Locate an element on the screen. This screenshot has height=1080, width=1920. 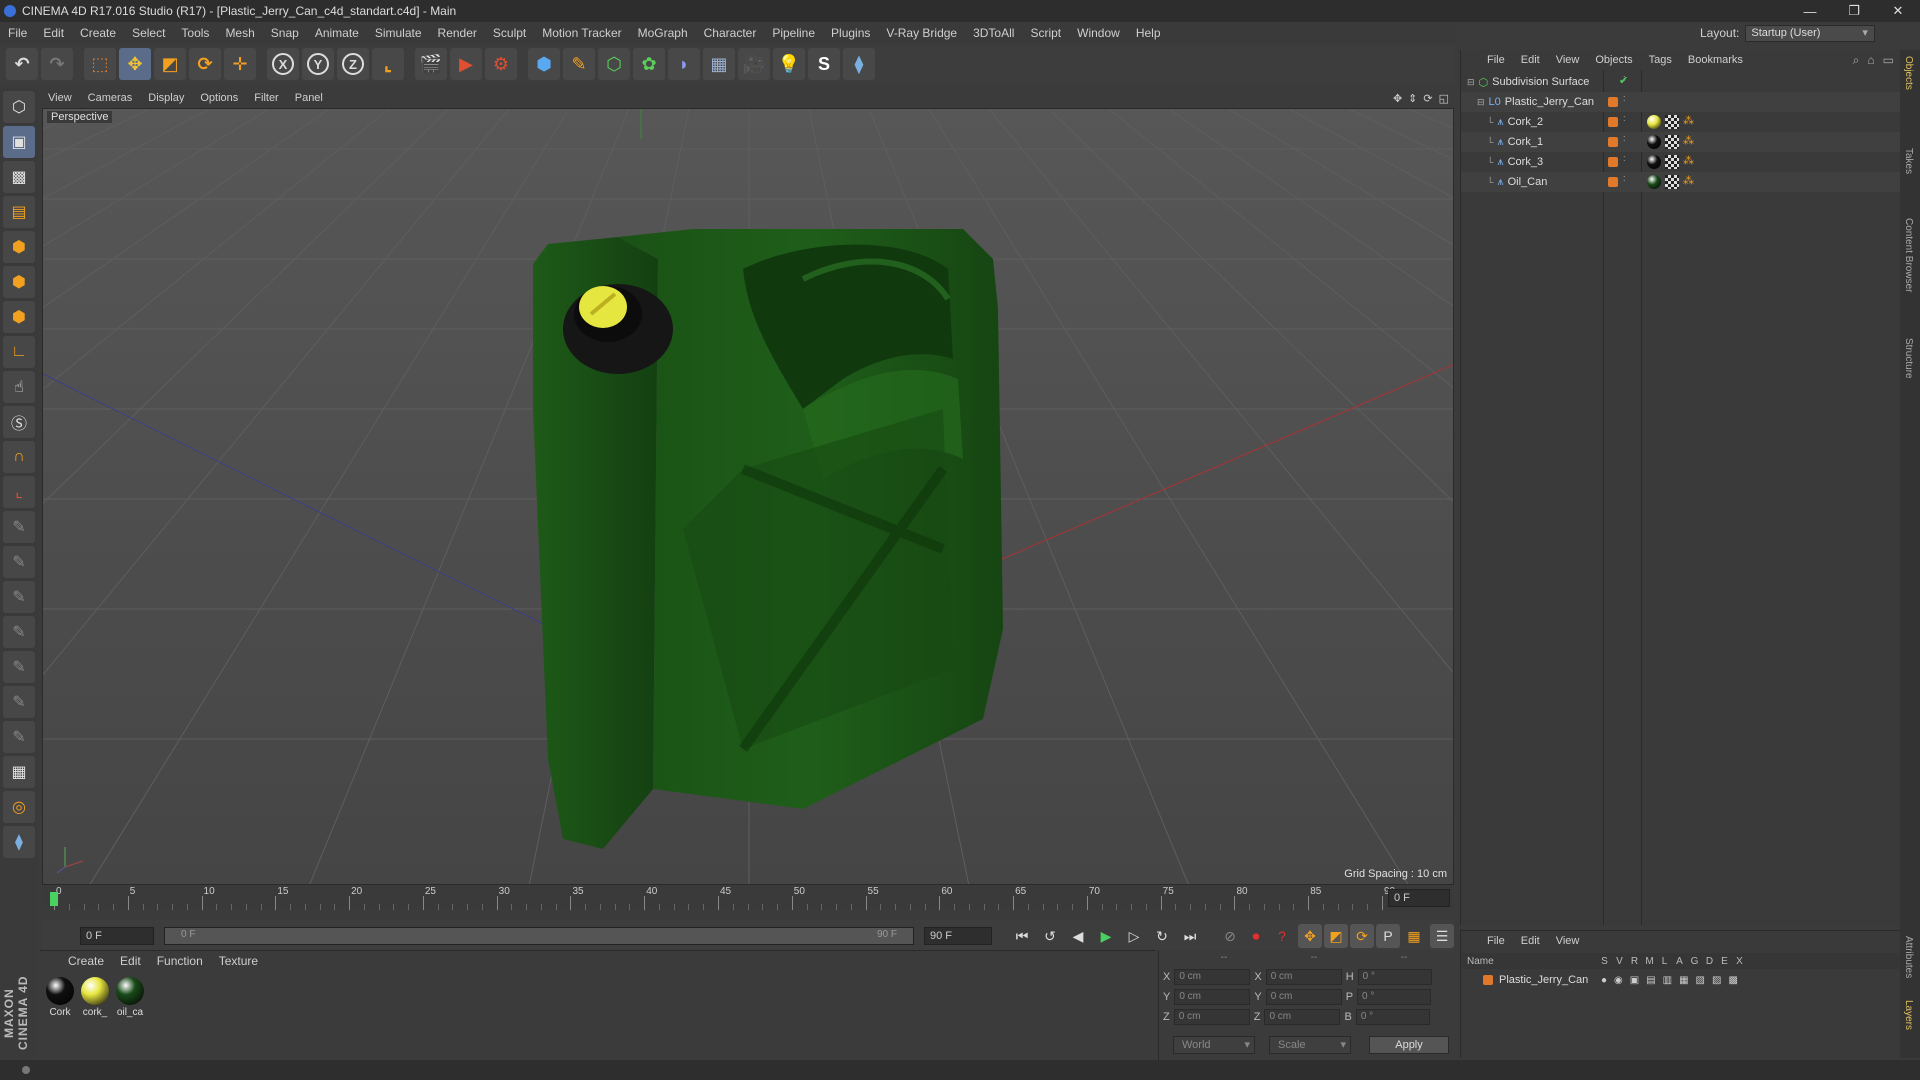
layer-column-d: D is located at coordinates (1709, 961).